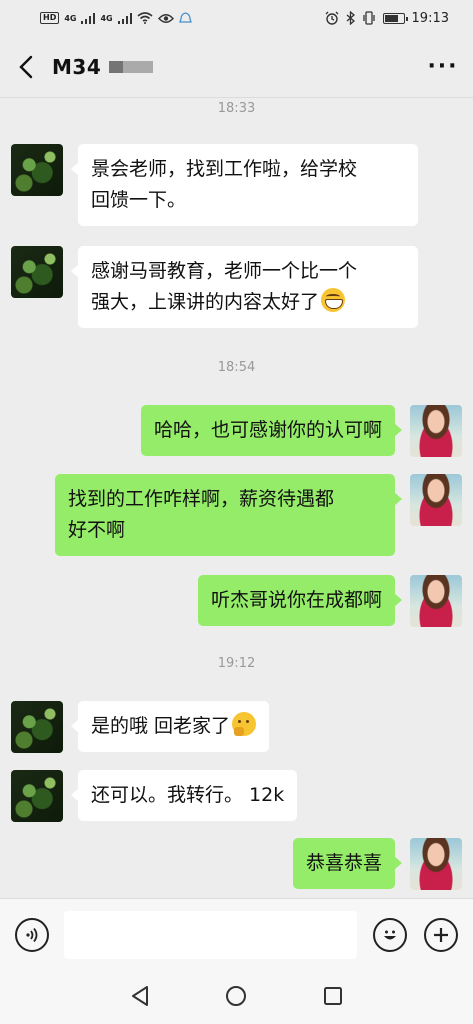  I want to click on triangle-back-icon, so click(140, 996).